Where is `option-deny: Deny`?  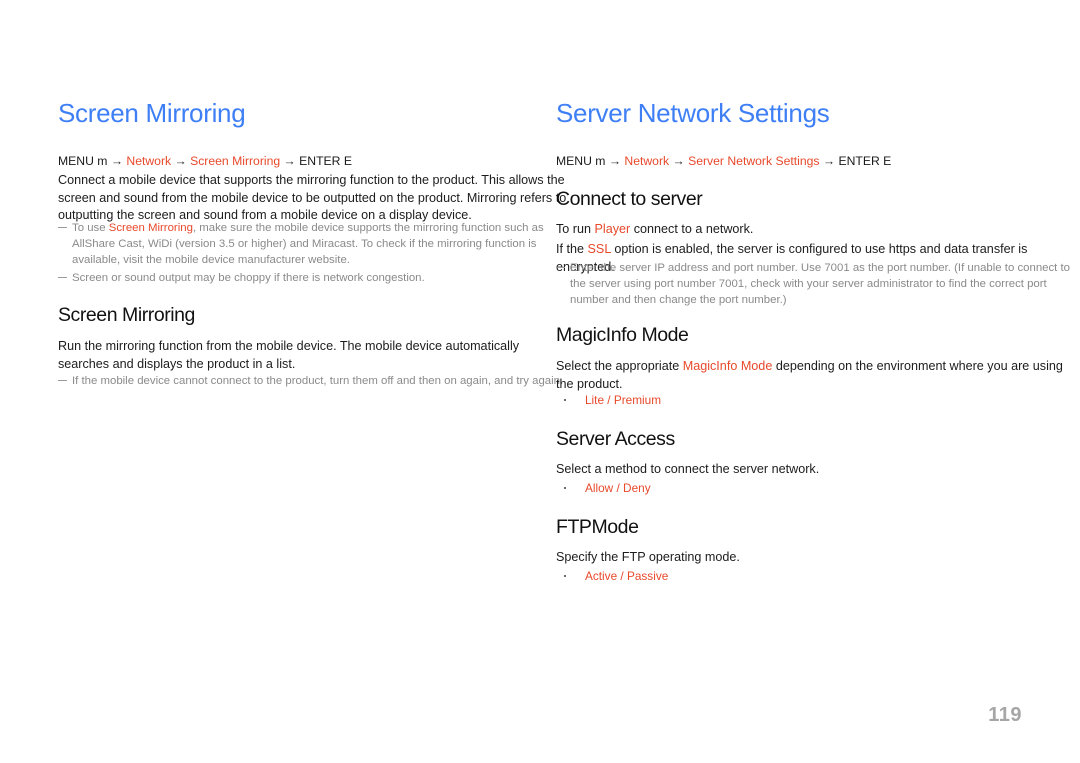
option-deny: Deny is located at coordinates (637, 488).